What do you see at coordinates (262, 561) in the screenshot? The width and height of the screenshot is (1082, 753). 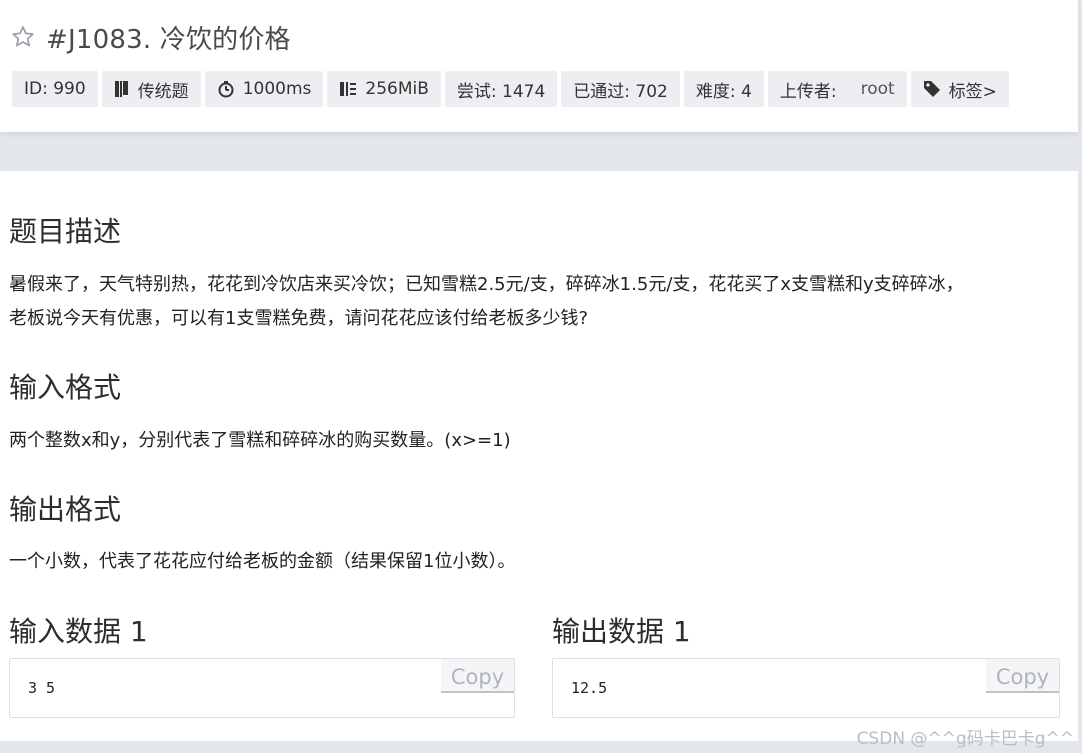 I see `output-format-text: 一个小数，代表了花花应付给老板的金额（结果保留1位小数）。` at bounding box center [262, 561].